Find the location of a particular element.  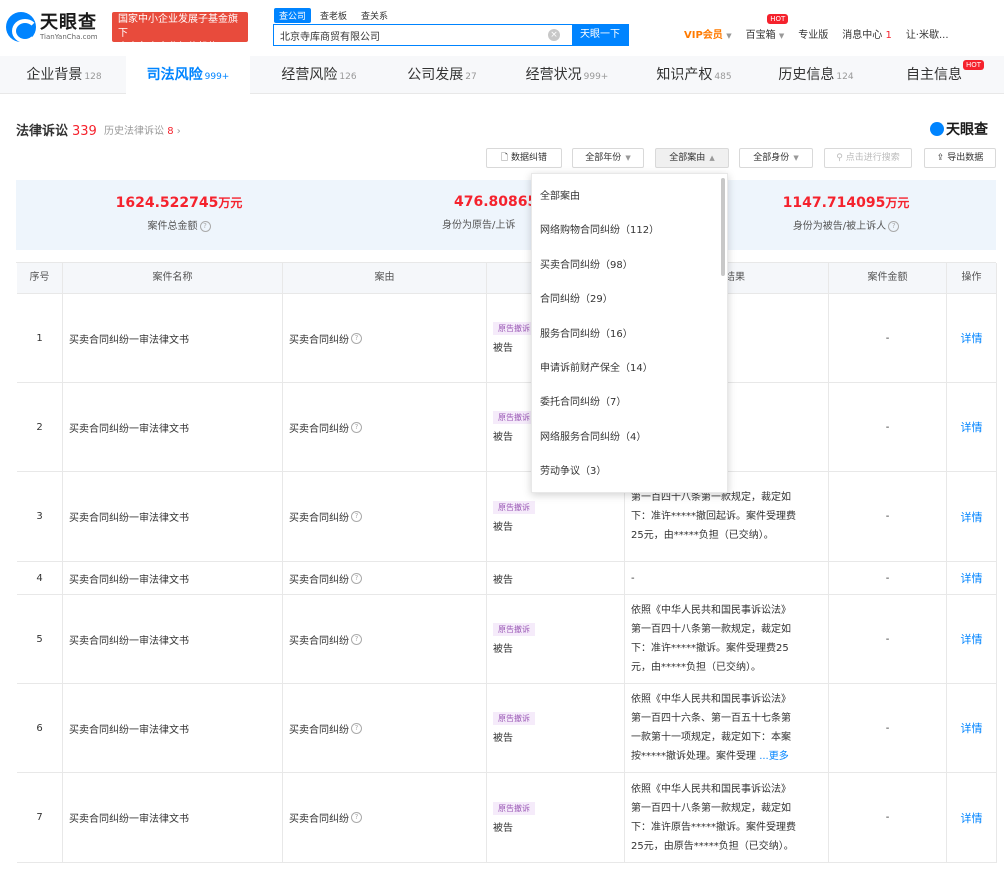

clear-icon: × is located at coordinates (554, 35).